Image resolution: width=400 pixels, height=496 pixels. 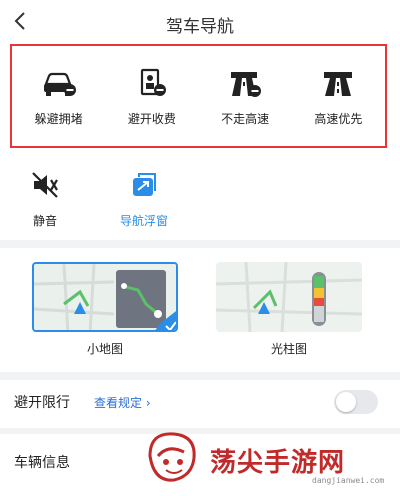 What do you see at coordinates (348, 480) in the screenshot?
I see `watermark-url: dangjianwei.com` at bounding box center [348, 480].